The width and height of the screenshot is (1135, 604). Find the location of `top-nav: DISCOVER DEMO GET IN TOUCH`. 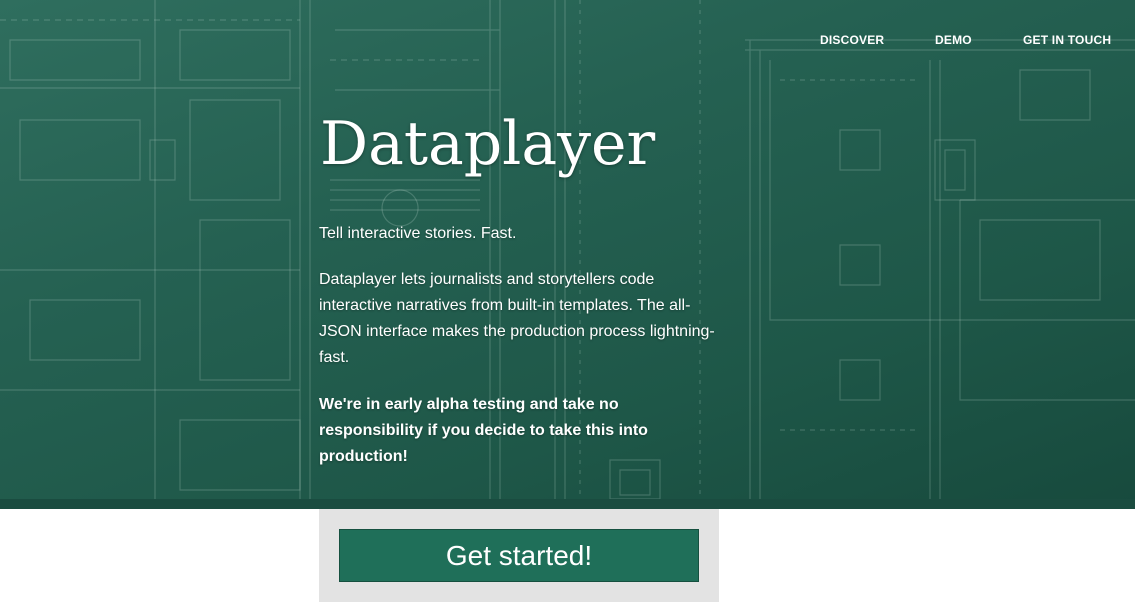

top-nav: DISCOVER DEMO GET IN TOUCH is located at coordinates (567, 41).